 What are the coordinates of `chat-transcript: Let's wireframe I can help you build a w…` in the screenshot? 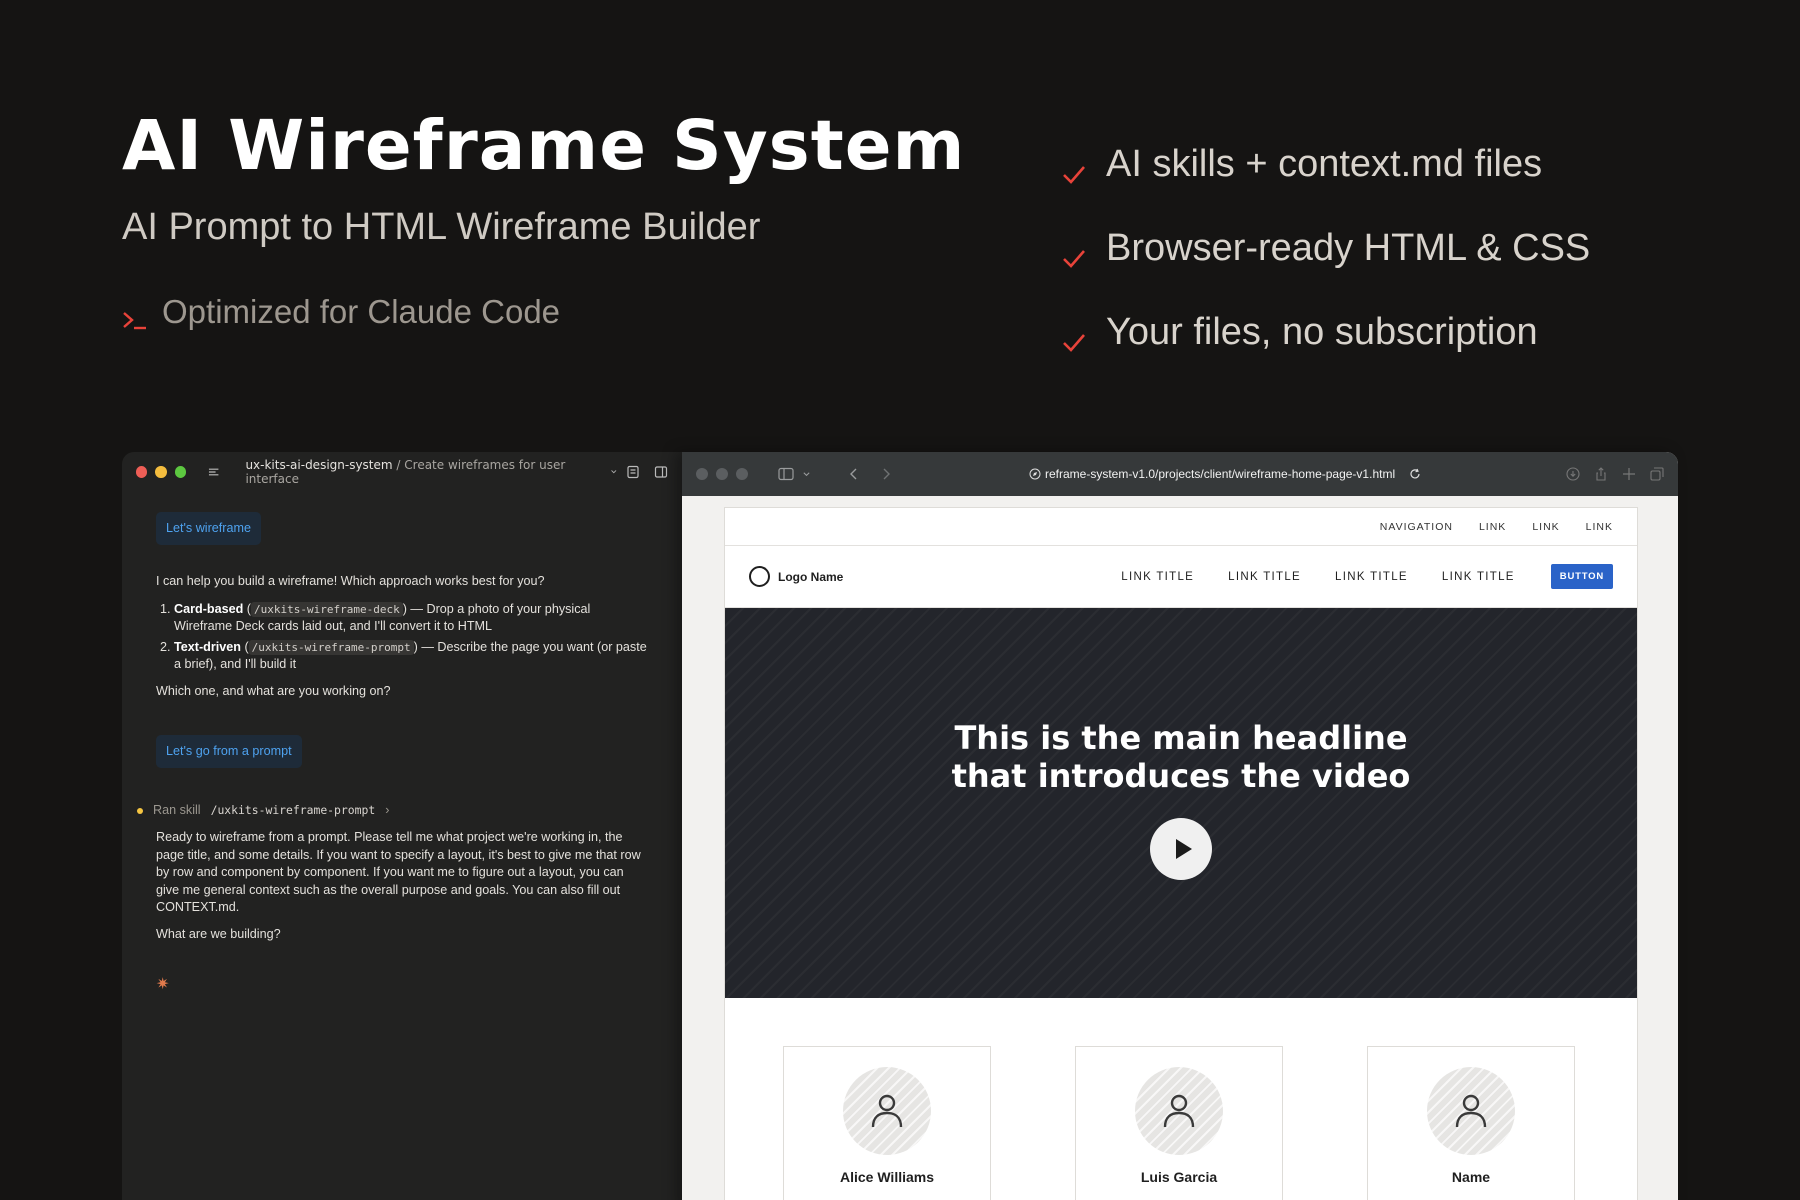 It's located at (402, 744).